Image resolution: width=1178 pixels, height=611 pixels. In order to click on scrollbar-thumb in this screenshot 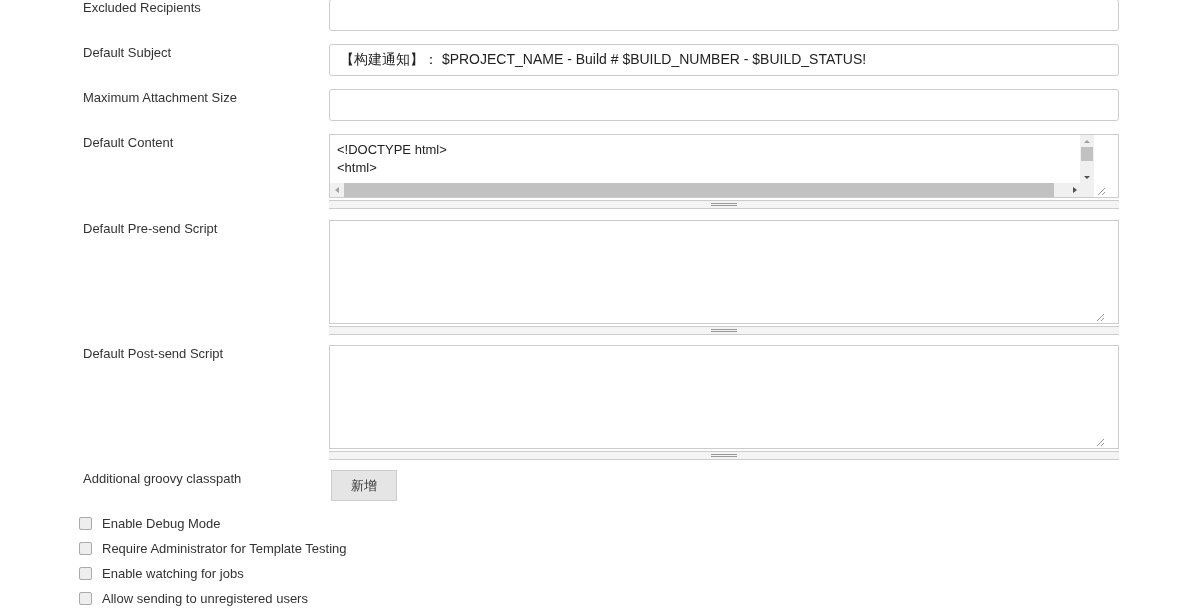, I will do `click(1087, 154)`.